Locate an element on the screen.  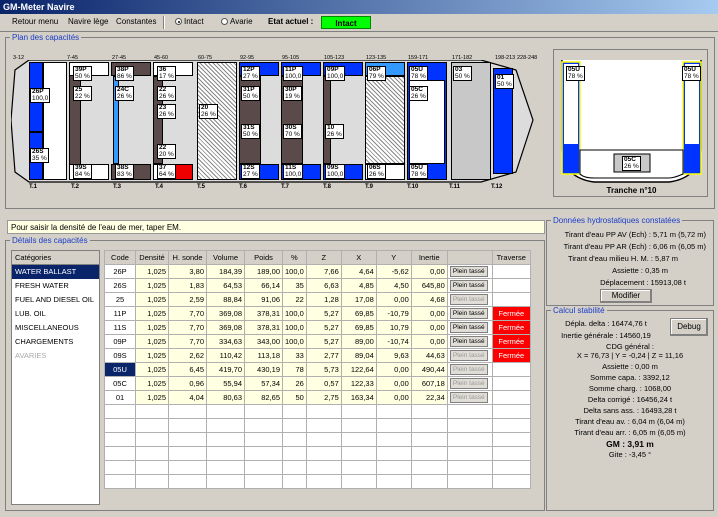
tank-label: 38P 86 % is located at coordinates (124, 73).